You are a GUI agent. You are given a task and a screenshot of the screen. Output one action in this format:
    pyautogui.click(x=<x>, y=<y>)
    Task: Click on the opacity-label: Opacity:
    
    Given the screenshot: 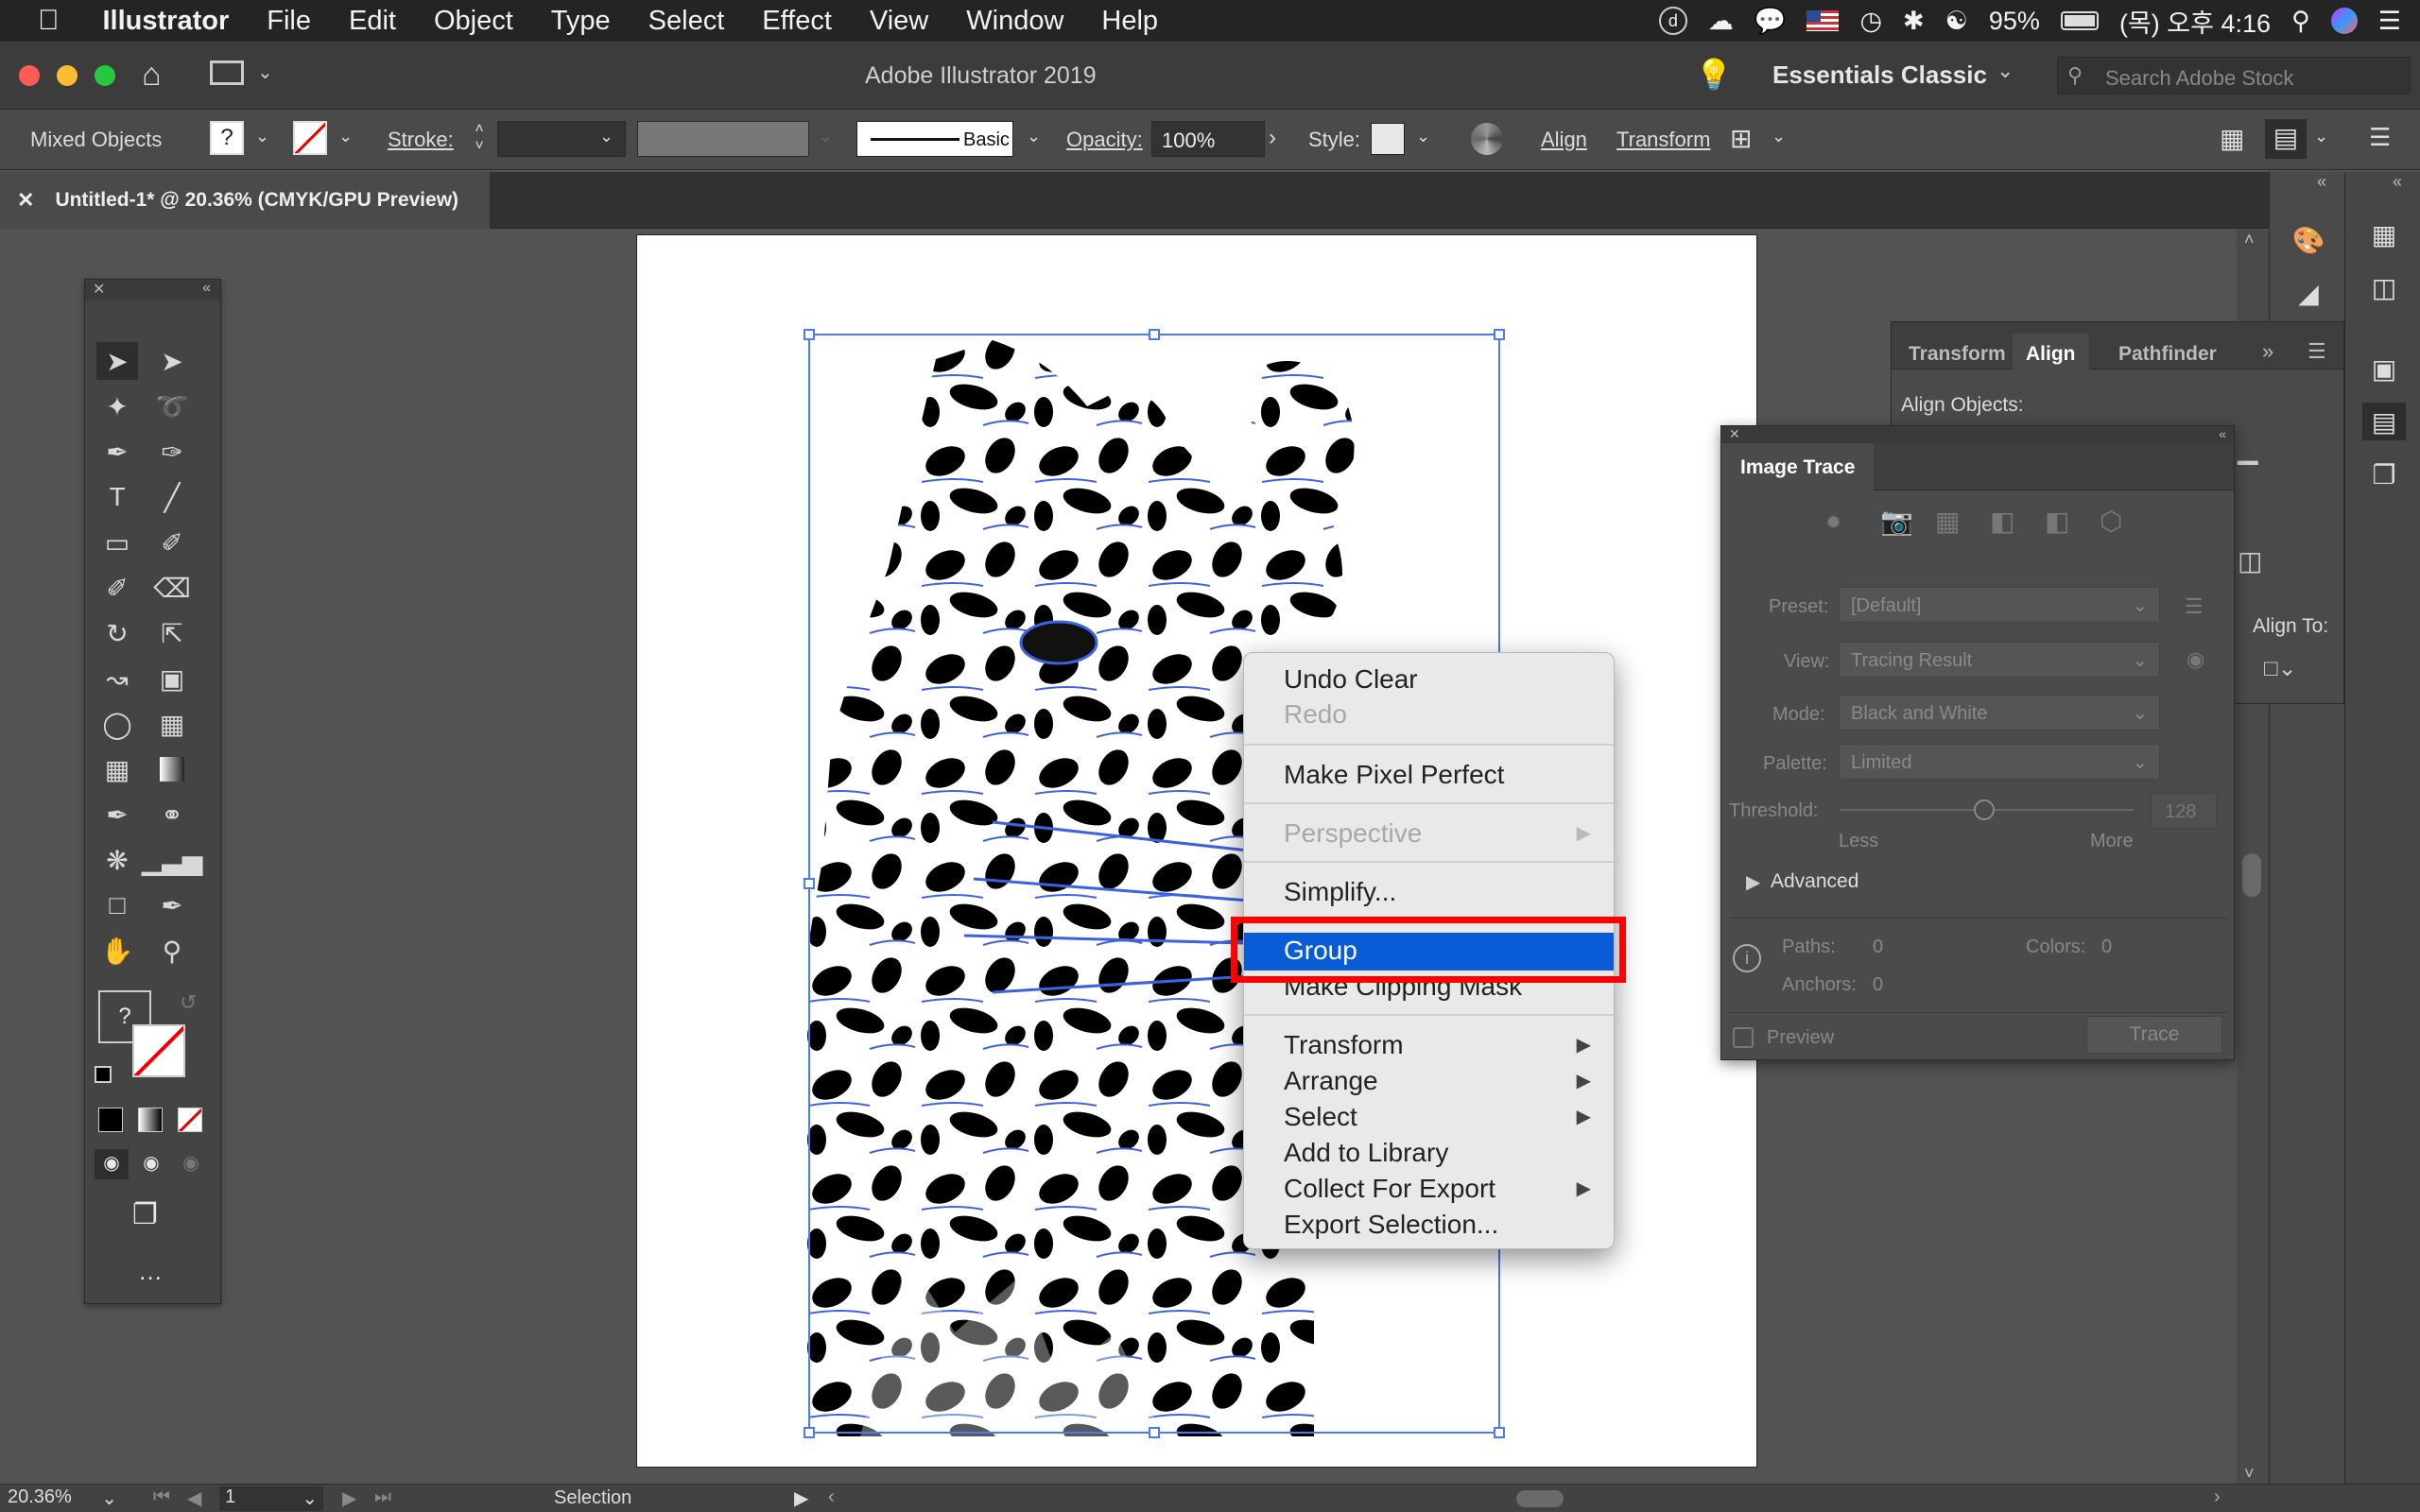 What is the action you would take?
    pyautogui.click(x=1104, y=140)
    